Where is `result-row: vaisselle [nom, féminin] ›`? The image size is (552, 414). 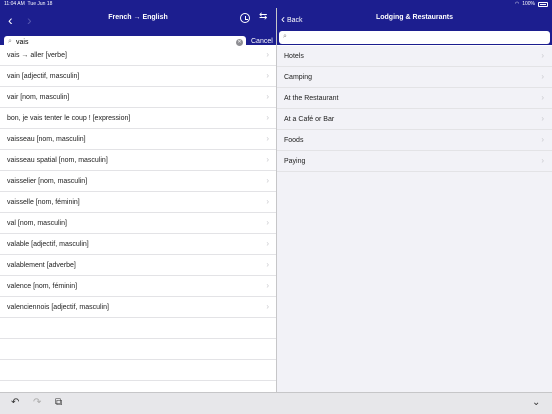 result-row: vaisselle [nom, féminin] › is located at coordinates (138, 202).